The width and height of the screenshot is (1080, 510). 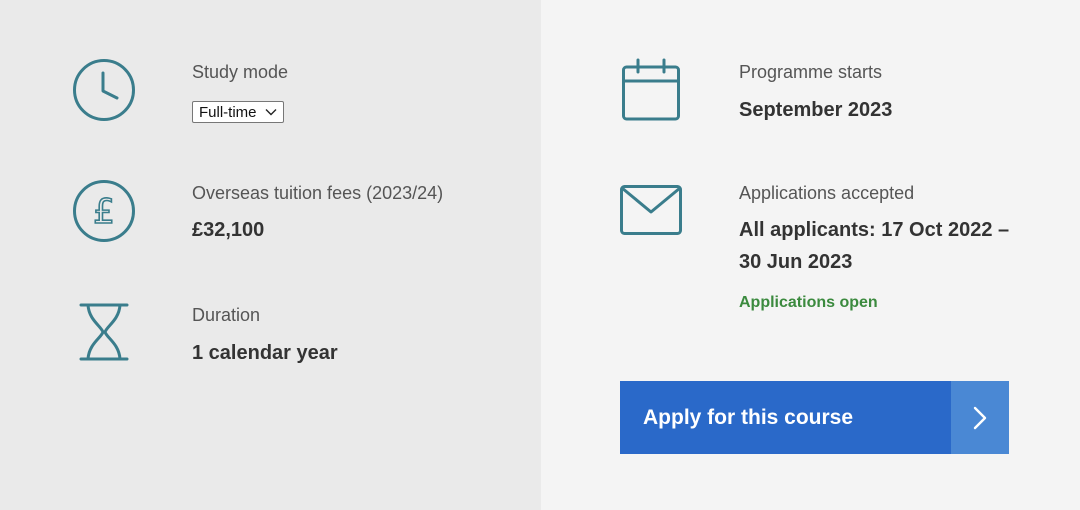 I want to click on applications-label: Applications accepted, so click(x=827, y=193).